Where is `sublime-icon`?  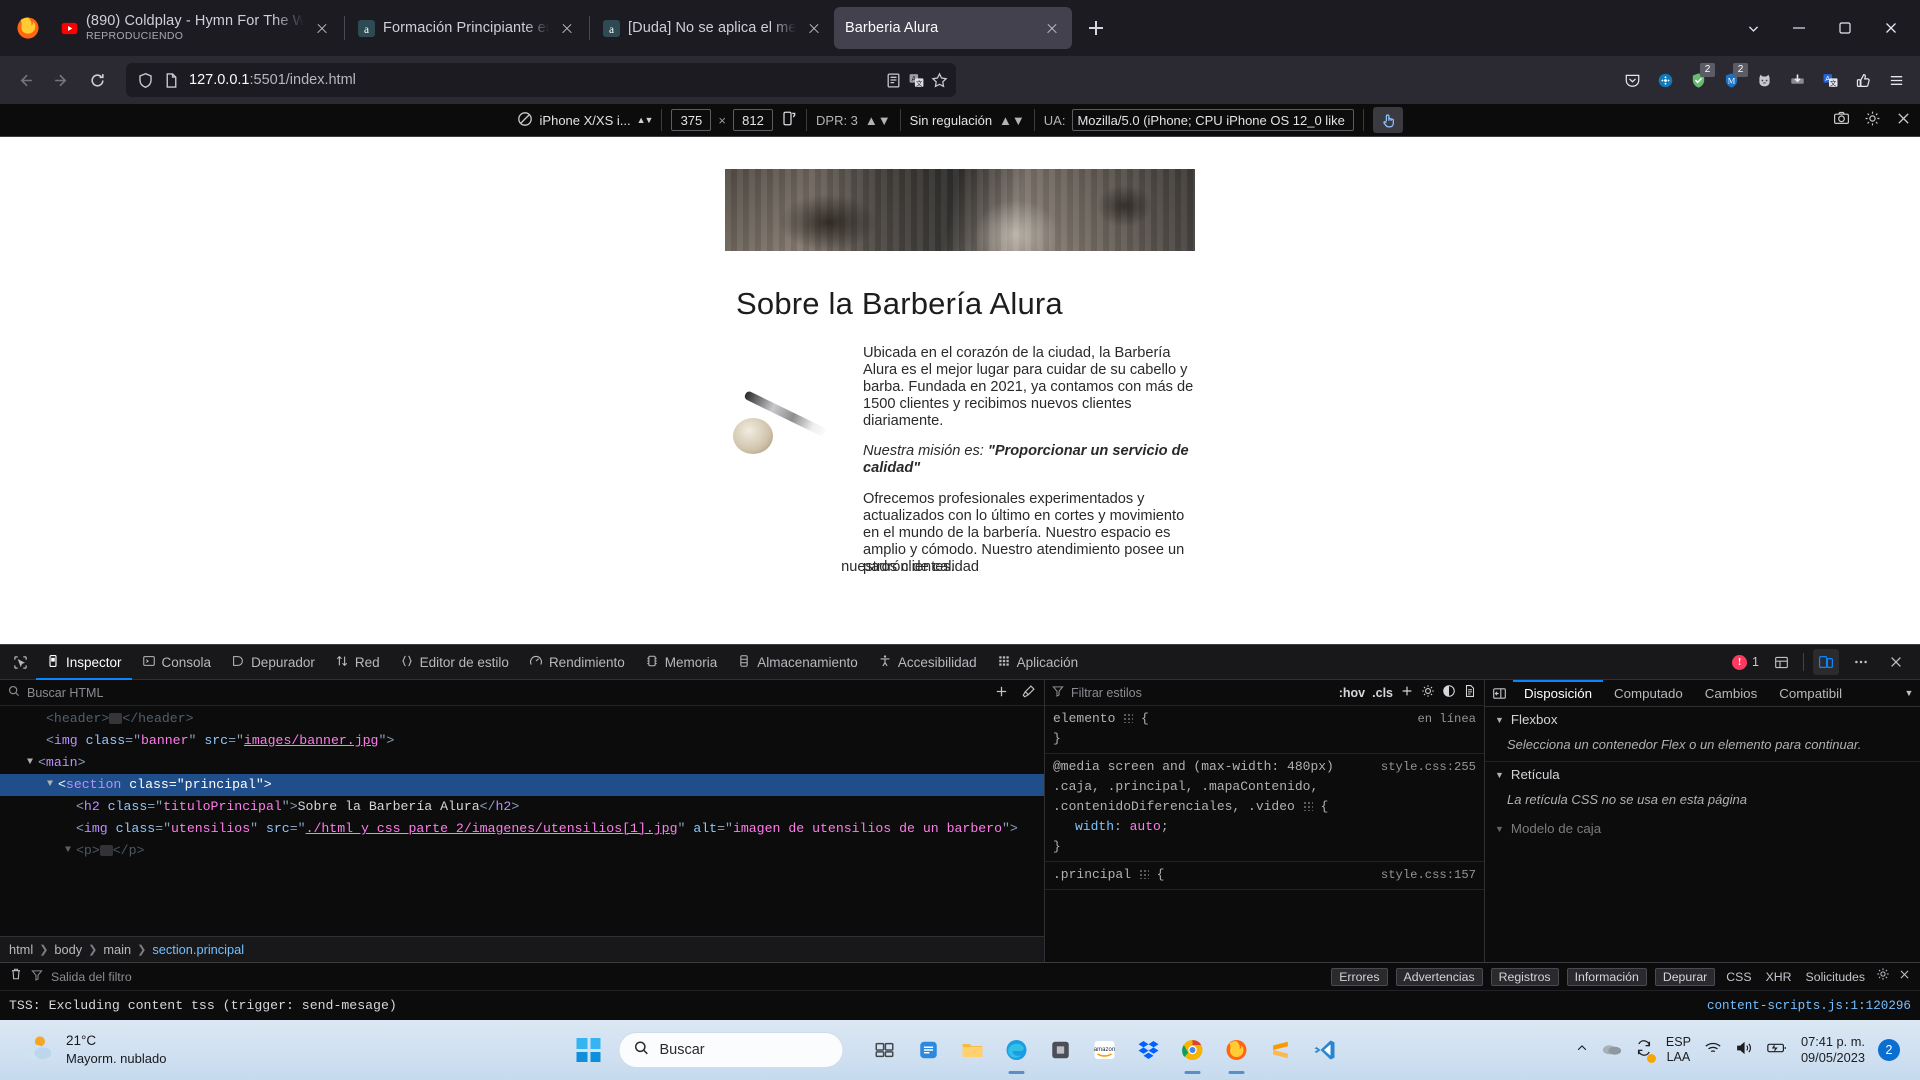
sublime-icon is located at coordinates (1281, 1050).